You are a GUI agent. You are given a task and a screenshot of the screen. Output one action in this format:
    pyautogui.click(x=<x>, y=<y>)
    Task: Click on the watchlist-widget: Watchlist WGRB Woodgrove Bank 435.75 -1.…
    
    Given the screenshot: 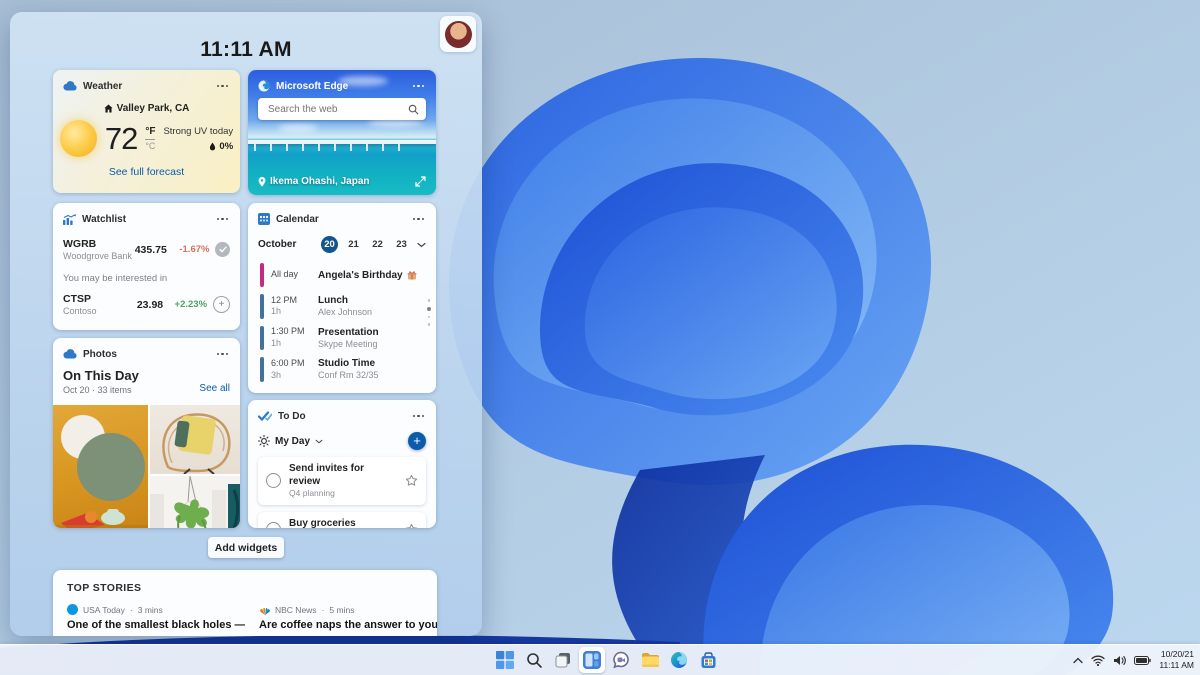 What is the action you would take?
    pyautogui.click(x=146, y=266)
    